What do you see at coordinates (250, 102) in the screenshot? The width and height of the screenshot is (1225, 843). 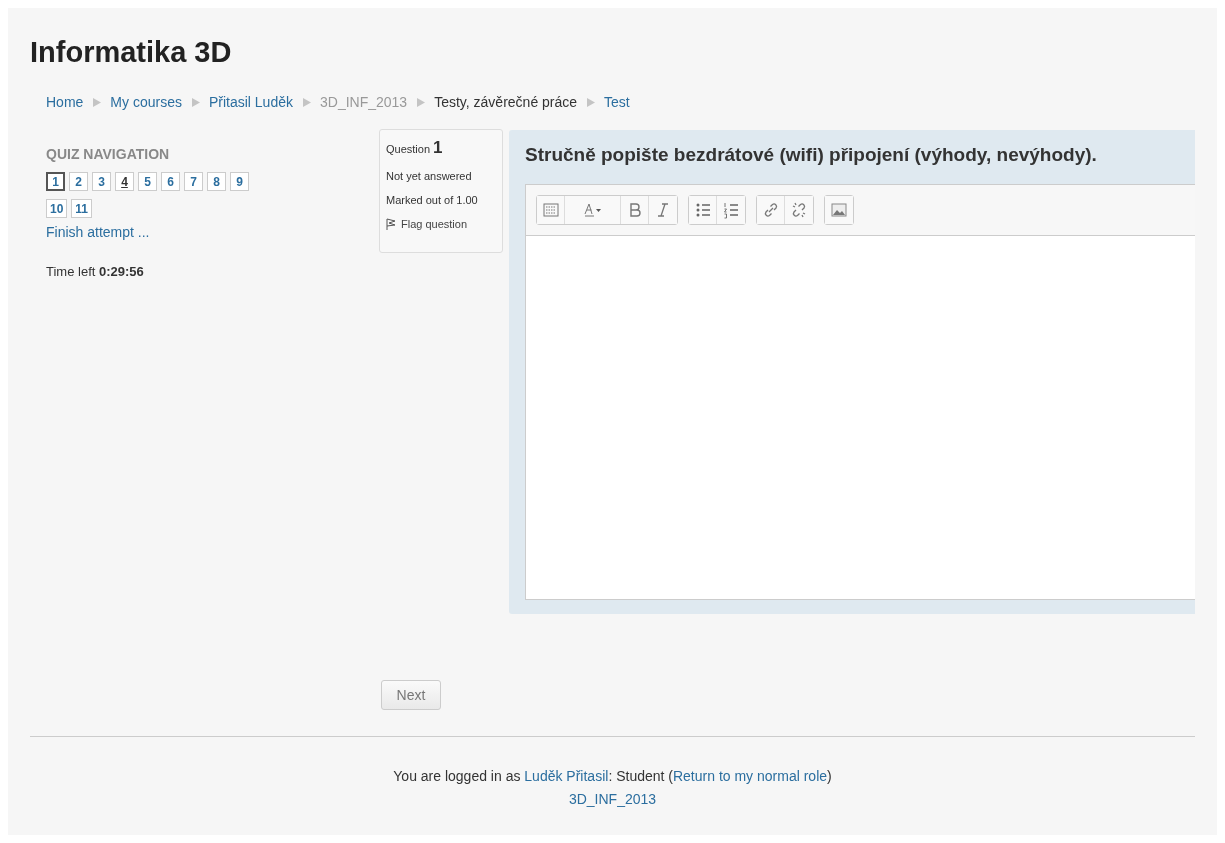 I see `breadcrumb-link: Přitasil Luděk` at bounding box center [250, 102].